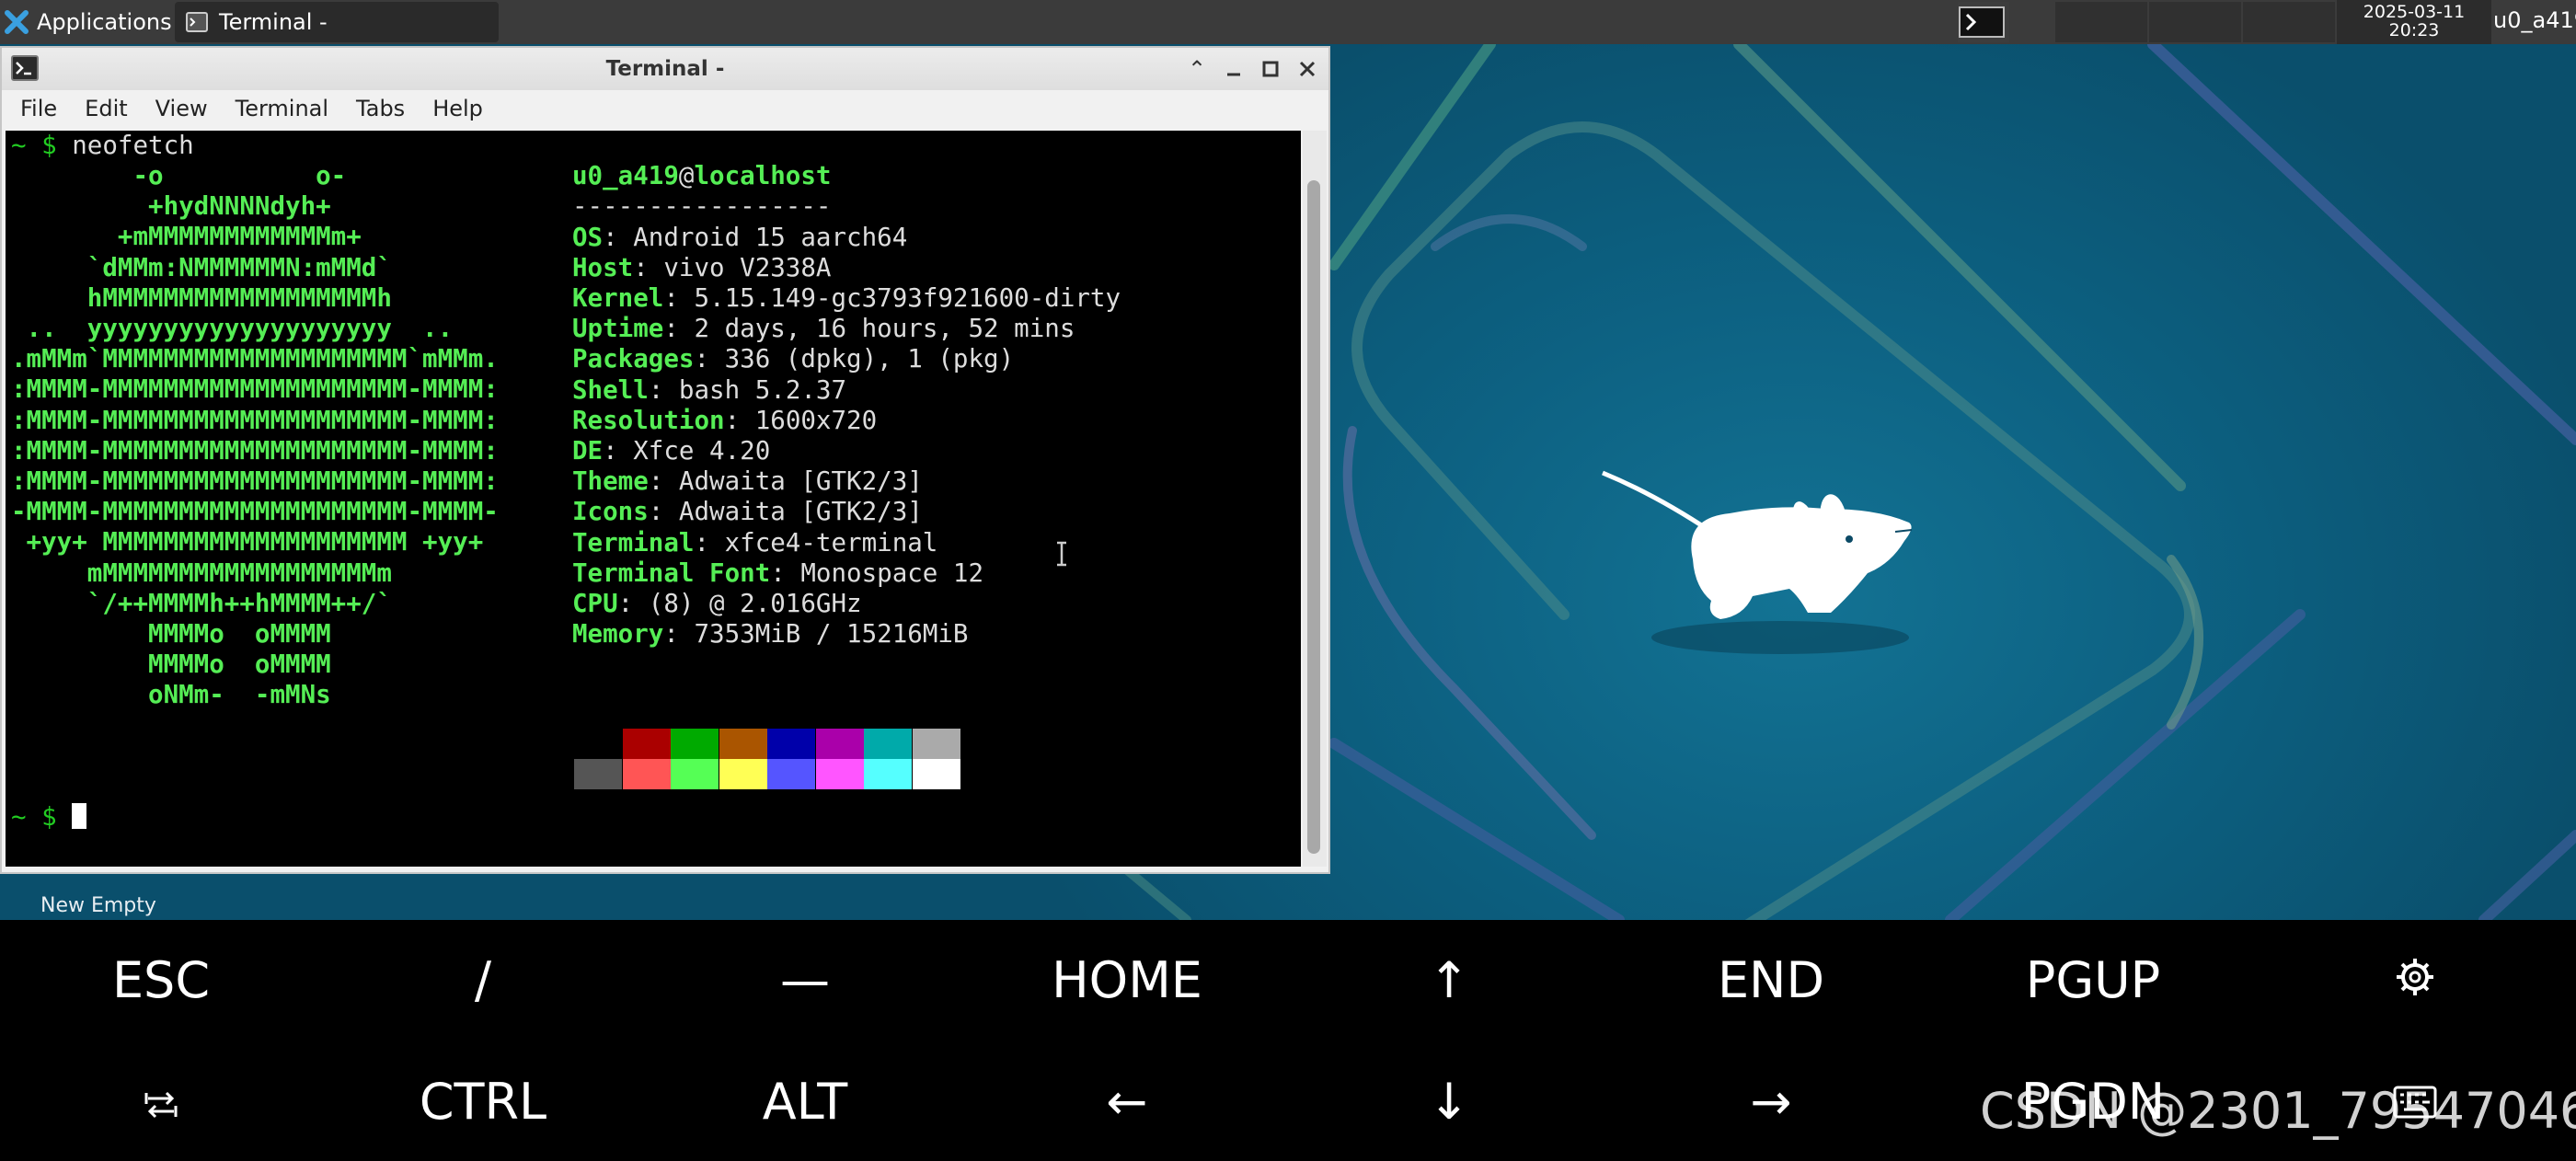  What do you see at coordinates (376, 109) in the screenshot?
I see `menu-tabs: Tabs` at bounding box center [376, 109].